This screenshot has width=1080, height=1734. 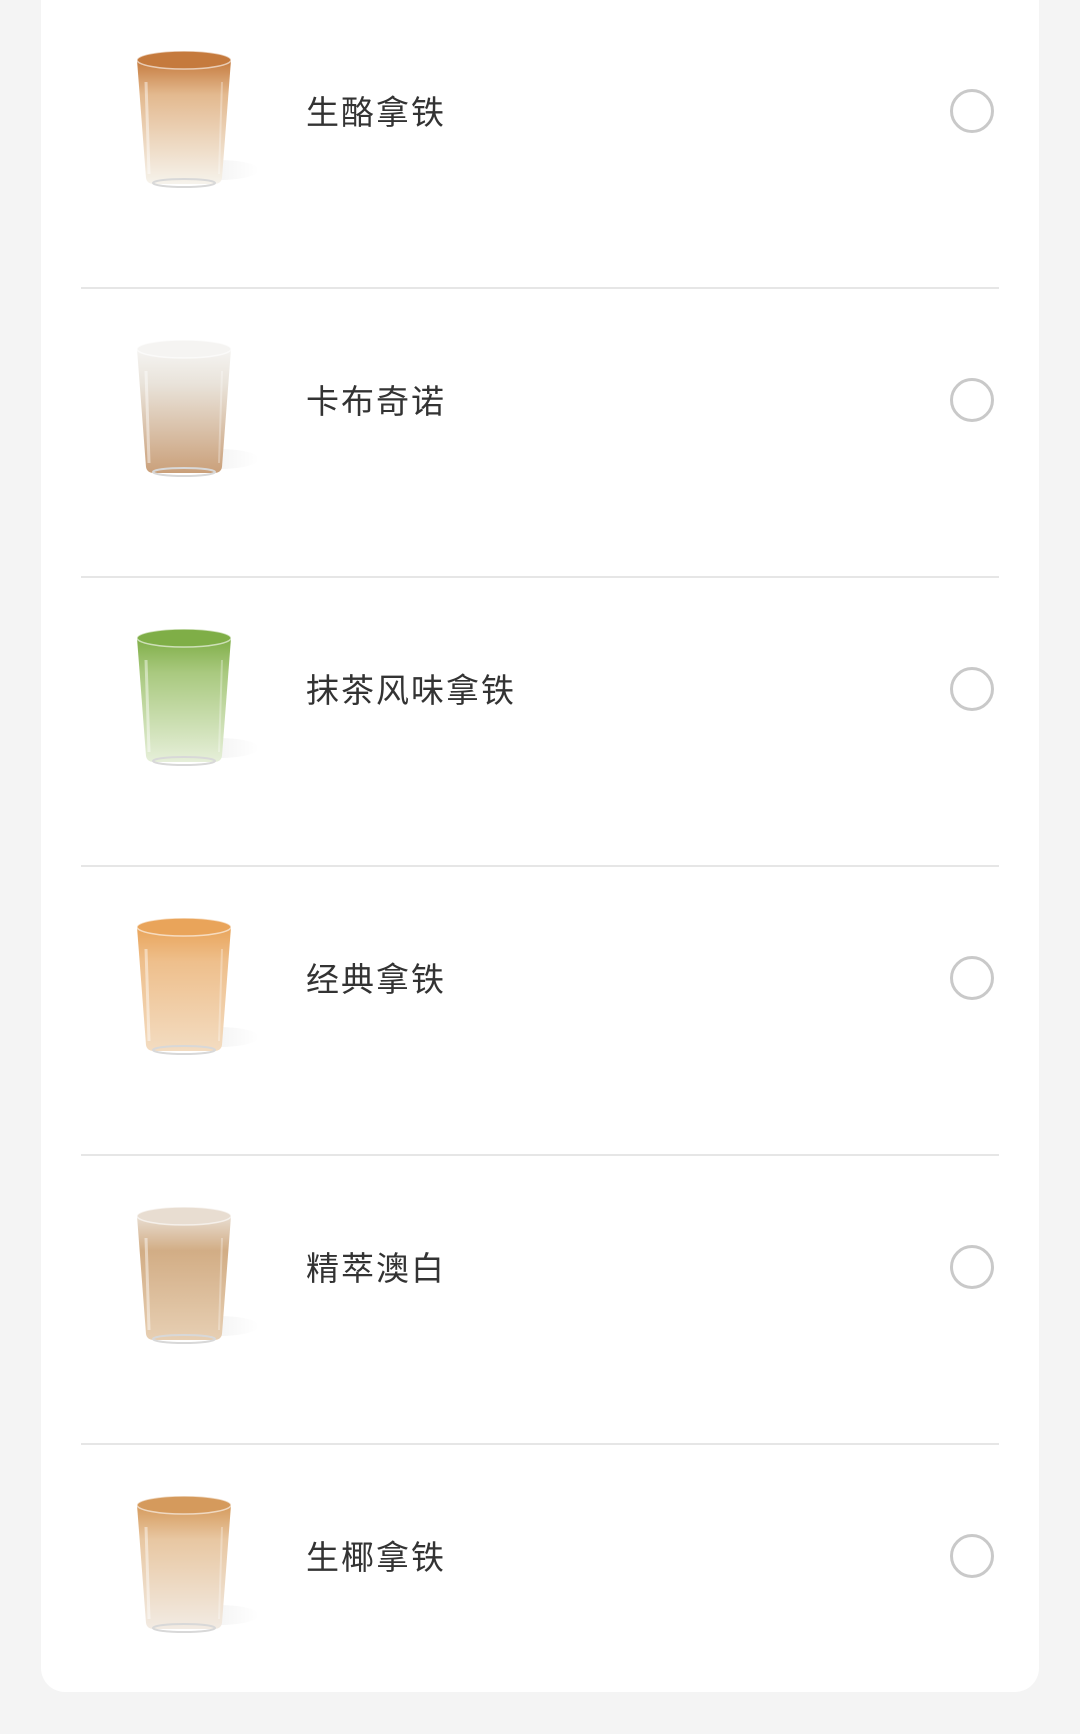 I want to click on matcha-latte-cup-icon, so click(x=197, y=697).